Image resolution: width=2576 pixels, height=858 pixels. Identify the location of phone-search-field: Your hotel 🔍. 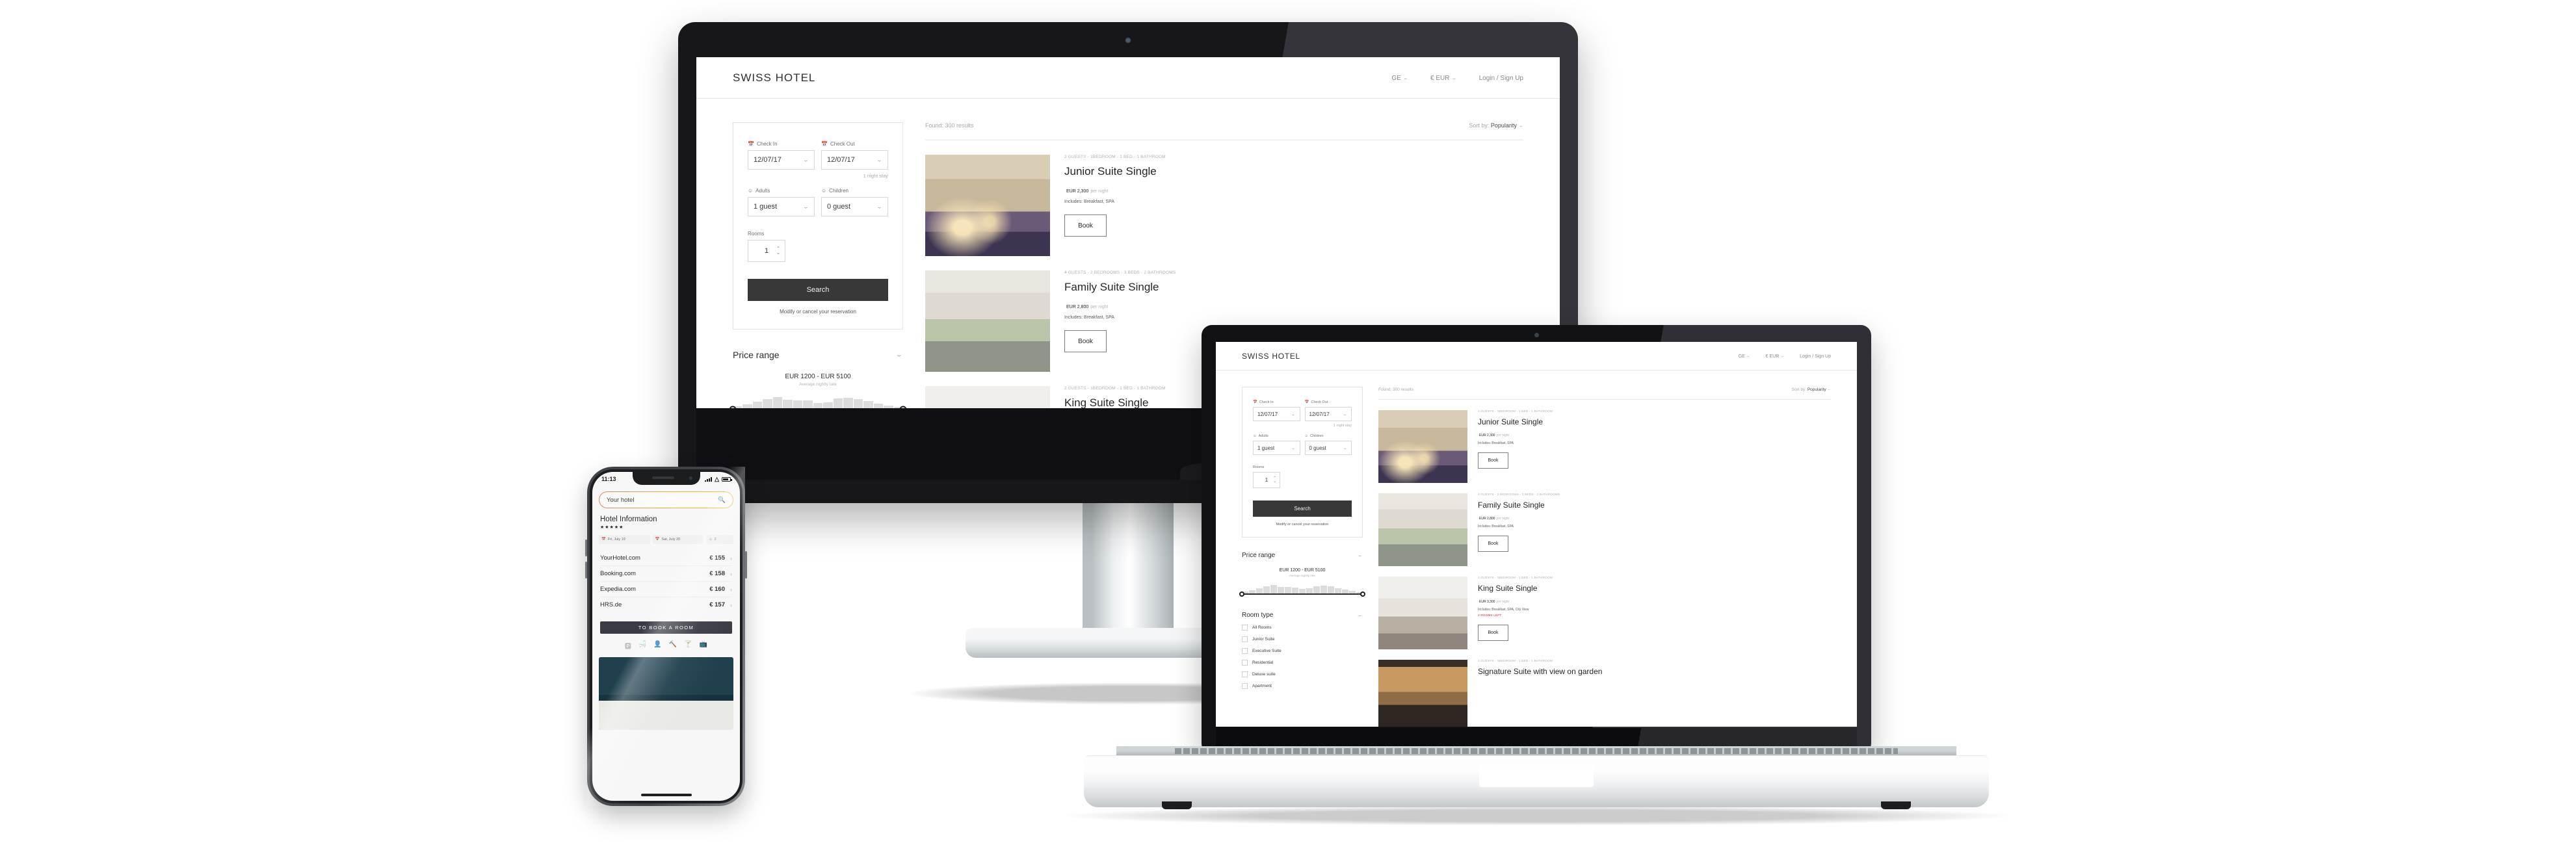
(666, 499).